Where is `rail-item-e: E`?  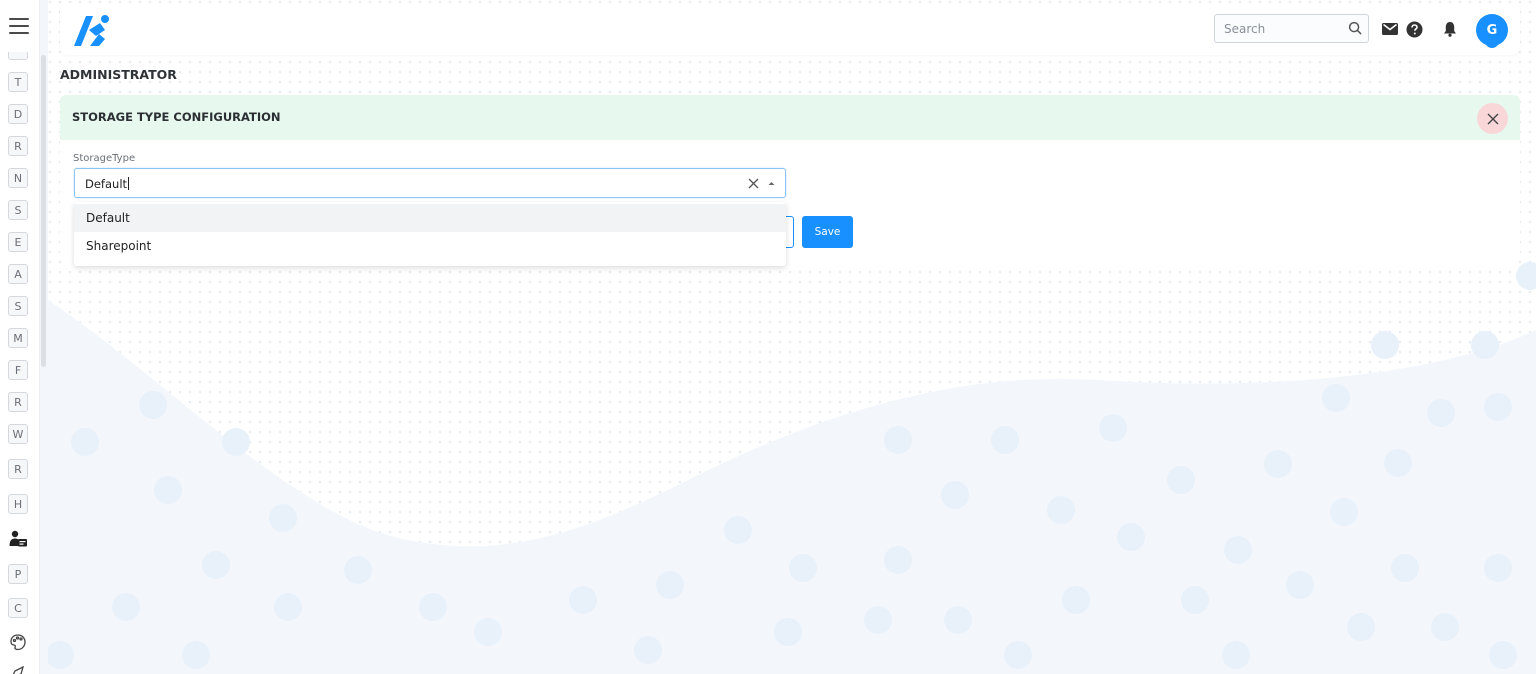 rail-item-e: E is located at coordinates (18, 242).